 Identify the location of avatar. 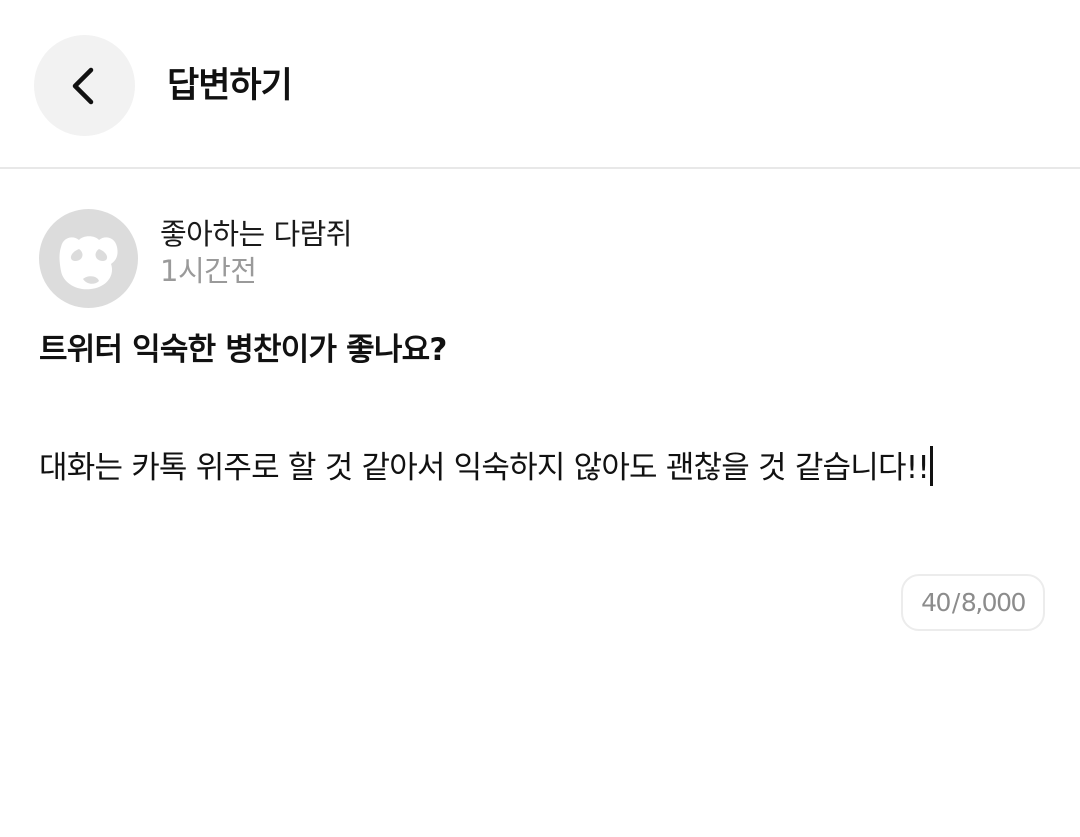
(88, 258).